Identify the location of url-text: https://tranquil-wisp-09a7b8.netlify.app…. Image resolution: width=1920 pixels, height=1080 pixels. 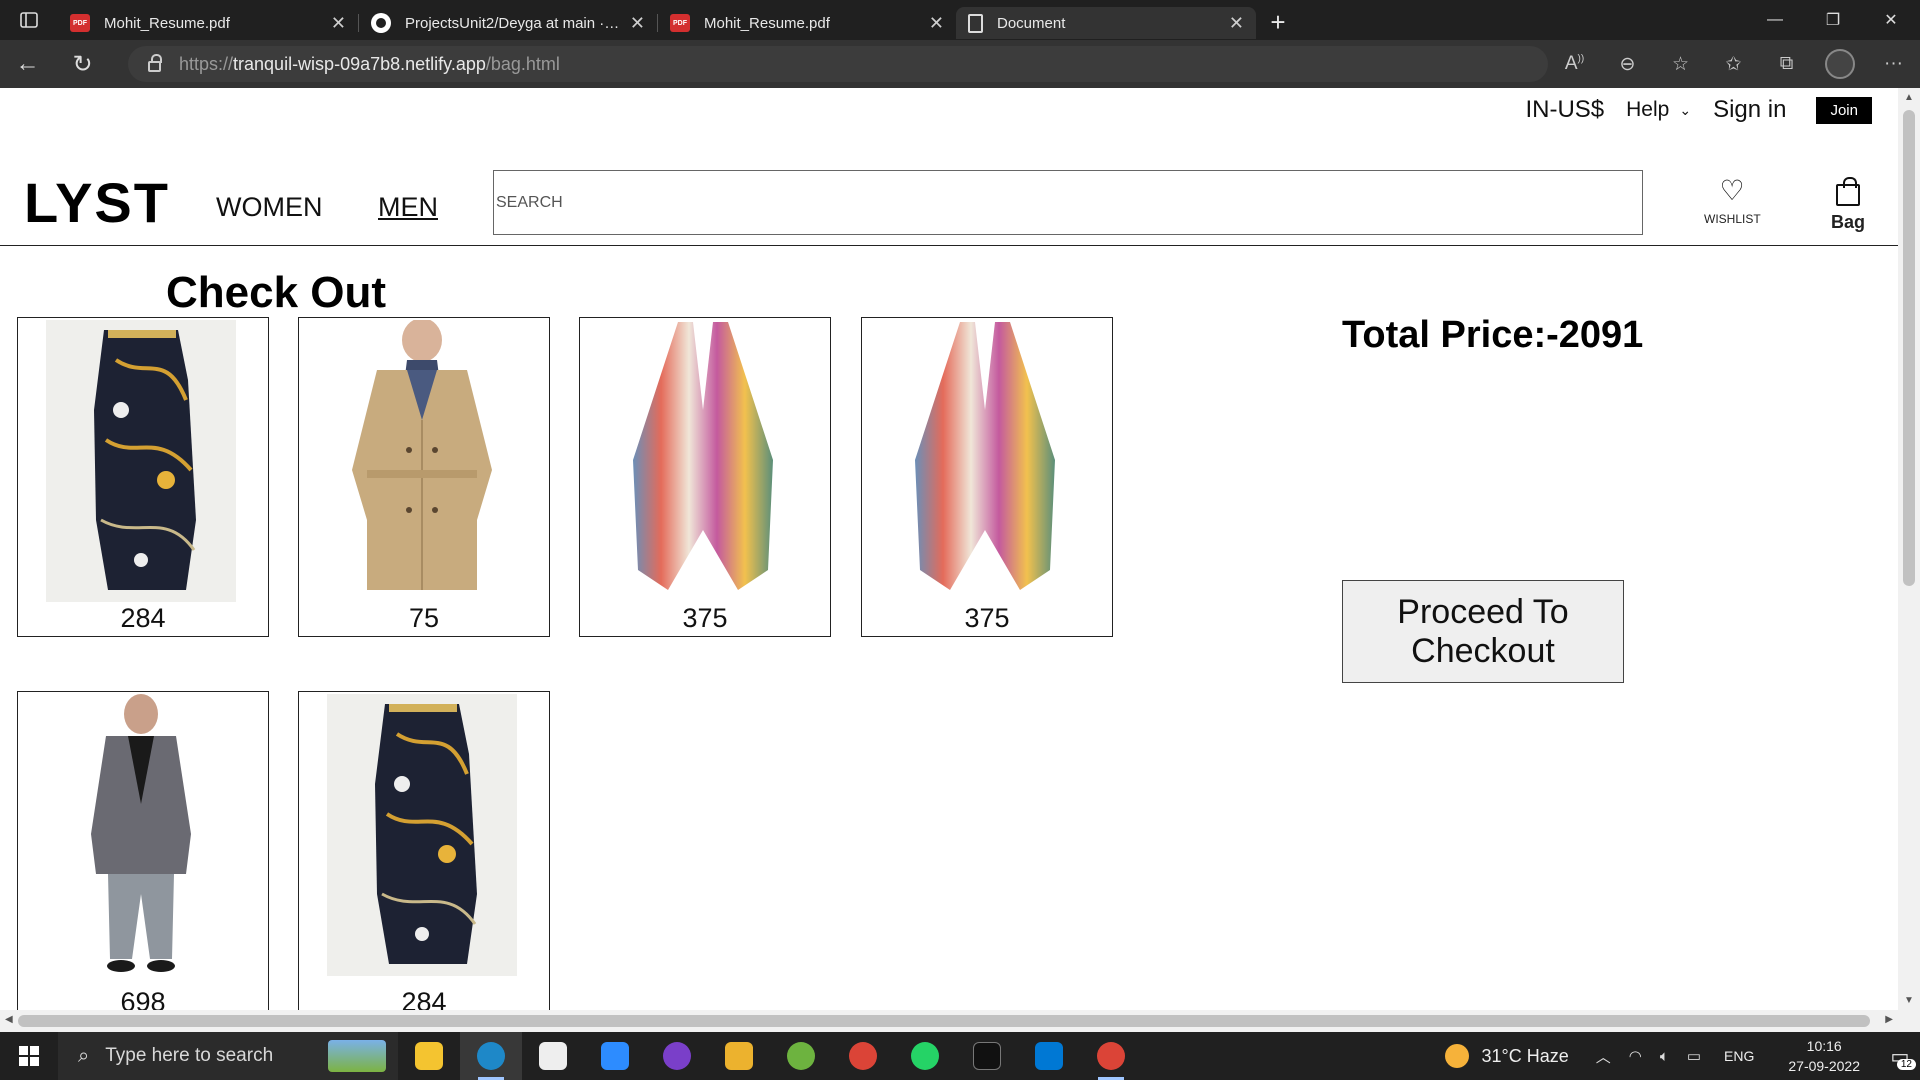
(369, 64).